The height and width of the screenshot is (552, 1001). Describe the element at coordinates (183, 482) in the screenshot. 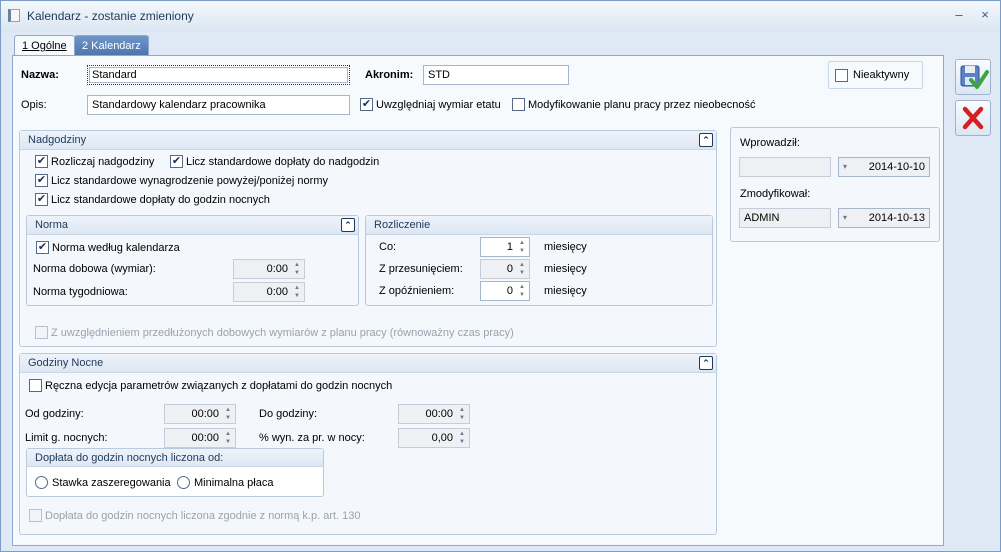

I see `minimalna-radio` at that location.